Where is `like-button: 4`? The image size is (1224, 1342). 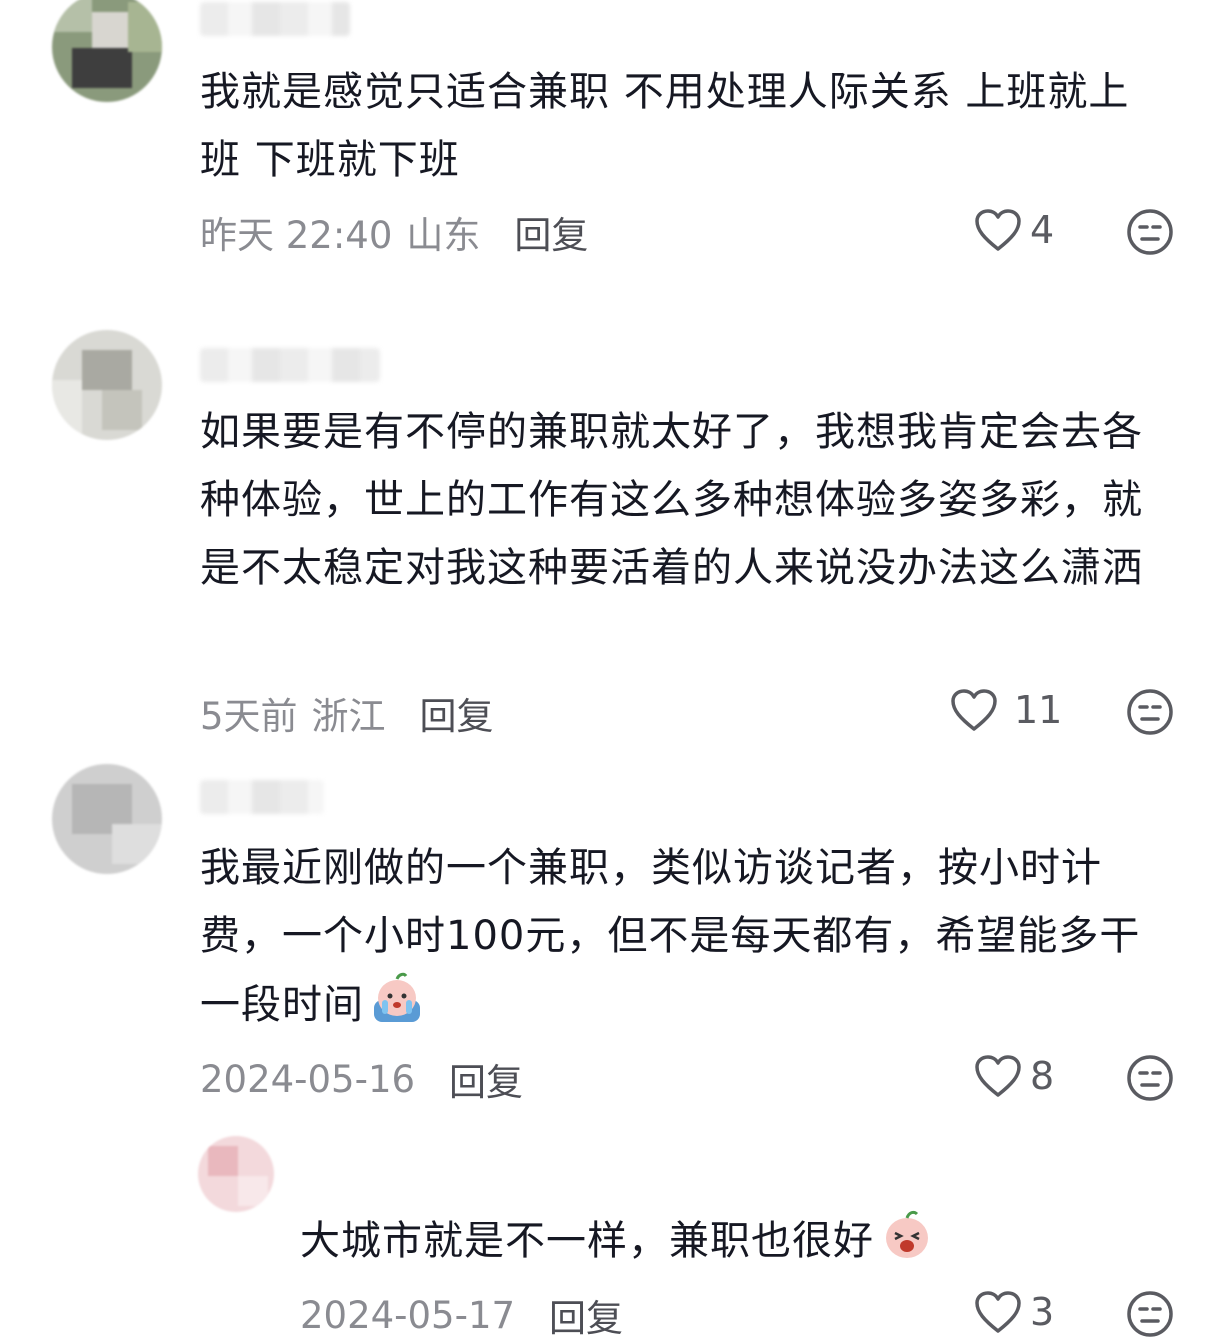
like-button: 4 is located at coordinates (1014, 230).